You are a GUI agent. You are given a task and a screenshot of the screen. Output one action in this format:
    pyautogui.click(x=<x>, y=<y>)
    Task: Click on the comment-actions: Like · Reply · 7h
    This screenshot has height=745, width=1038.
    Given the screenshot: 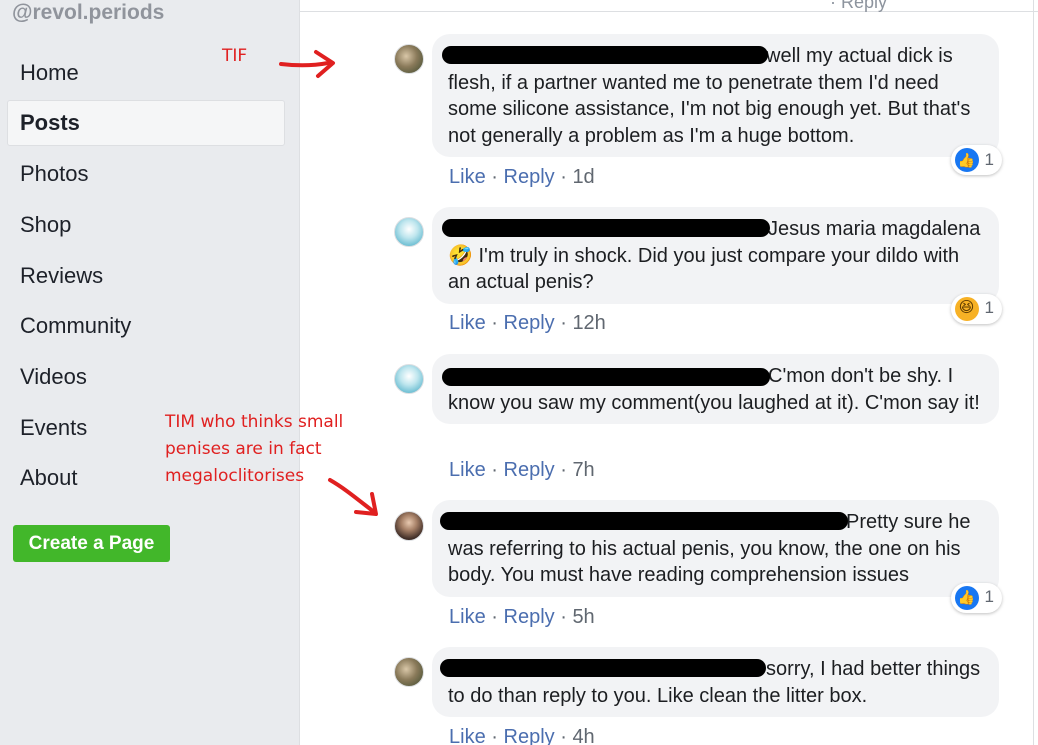 What is the action you would take?
    pyautogui.click(x=522, y=470)
    